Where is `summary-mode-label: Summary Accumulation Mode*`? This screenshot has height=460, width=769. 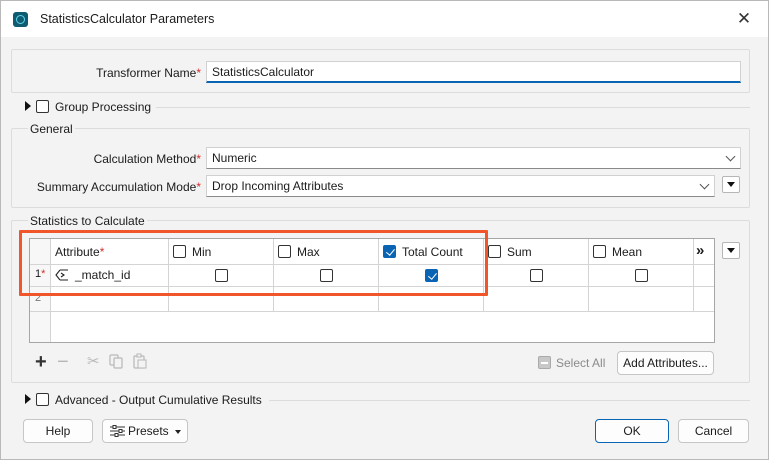 summary-mode-label: Summary Accumulation Mode* is located at coordinates (118, 187).